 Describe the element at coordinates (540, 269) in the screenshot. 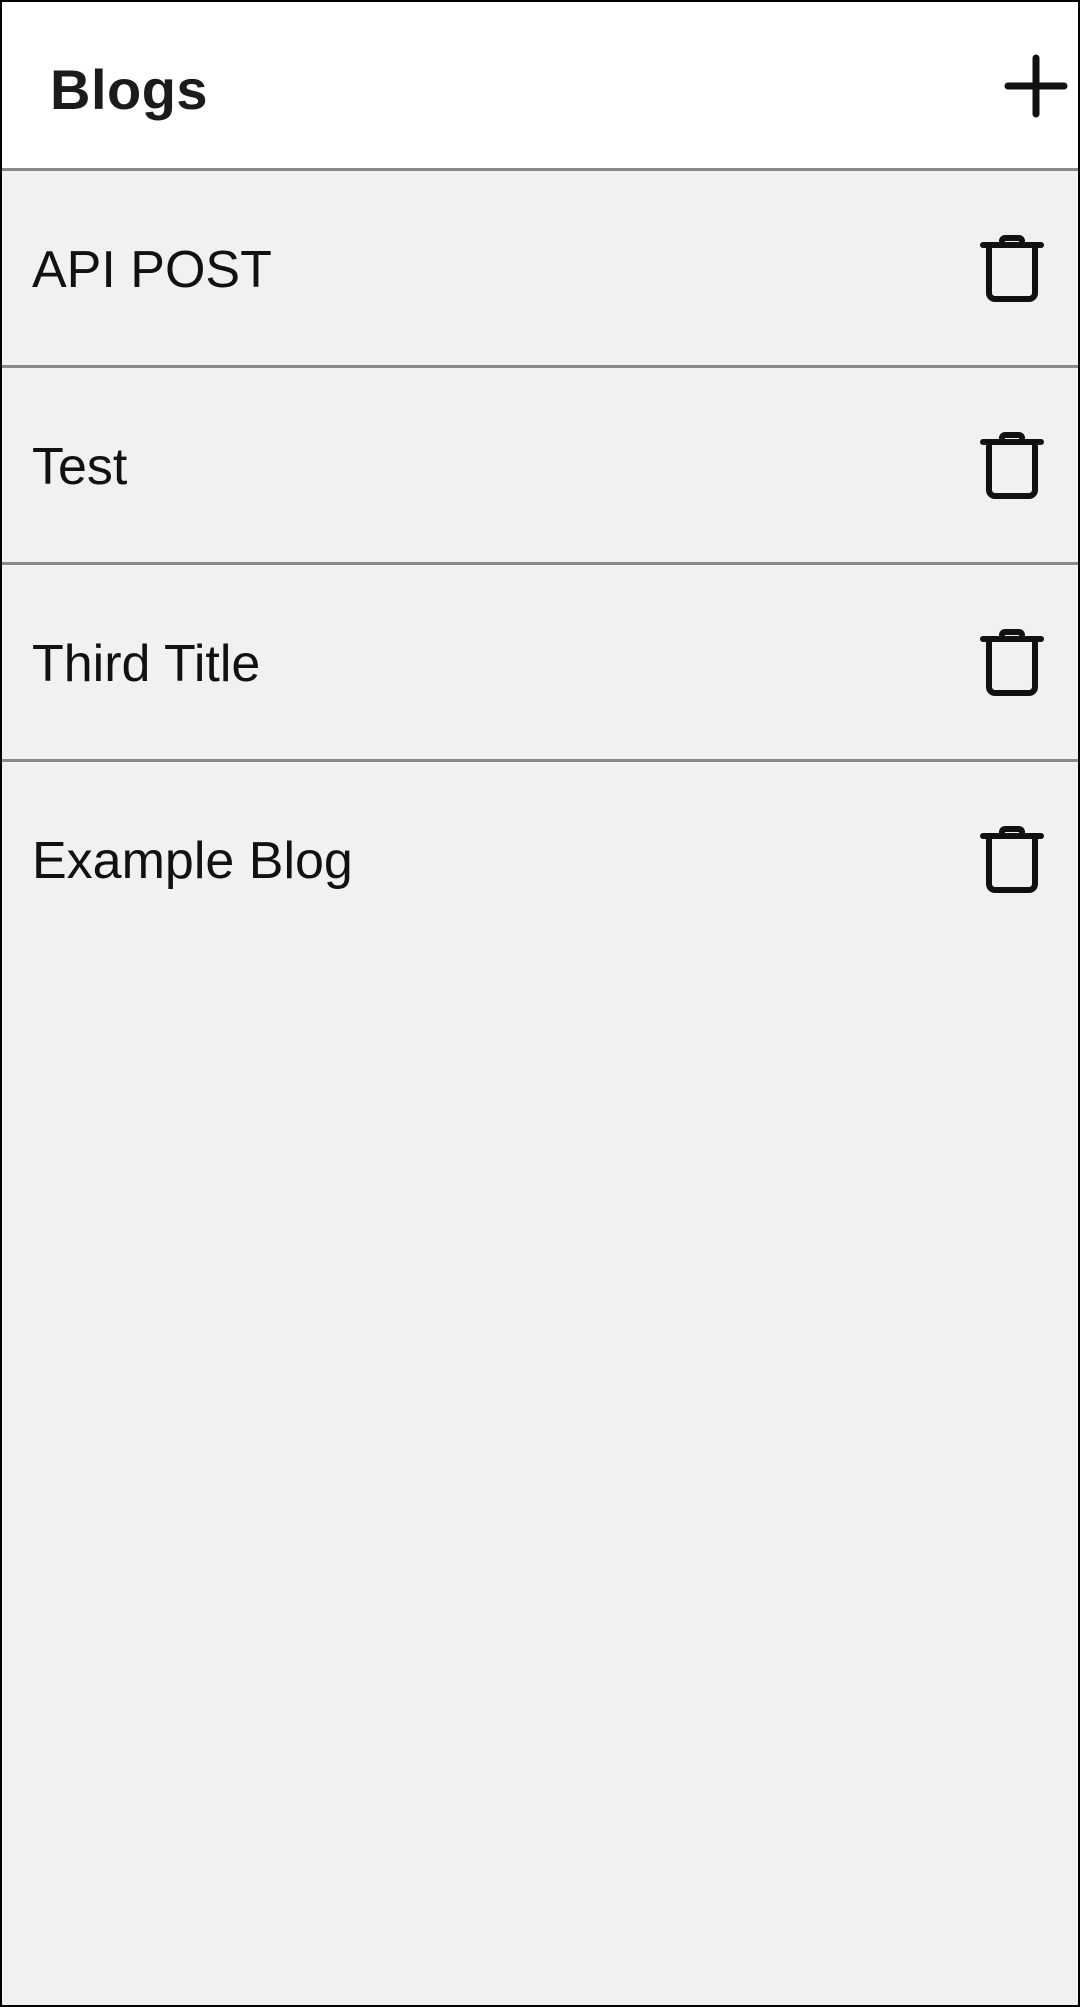

I see `list-item: API POST` at that location.